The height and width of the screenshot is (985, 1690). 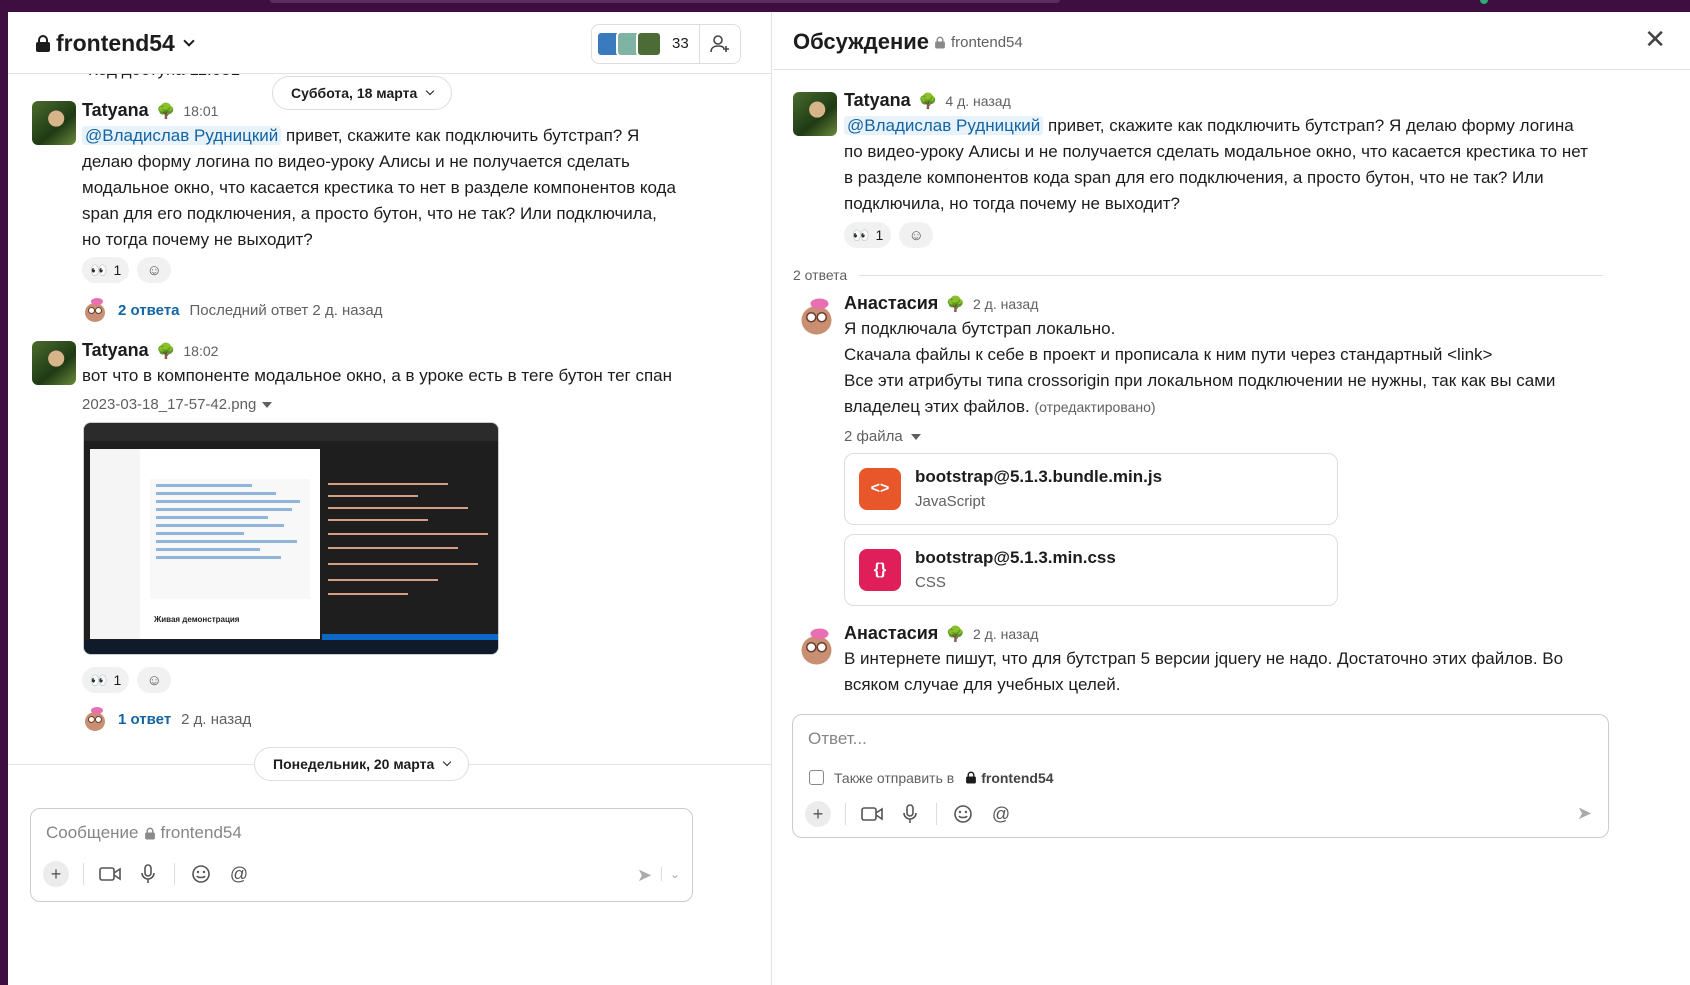 I want to click on also-send-channel-name: frontend54, so click(x=1017, y=777).